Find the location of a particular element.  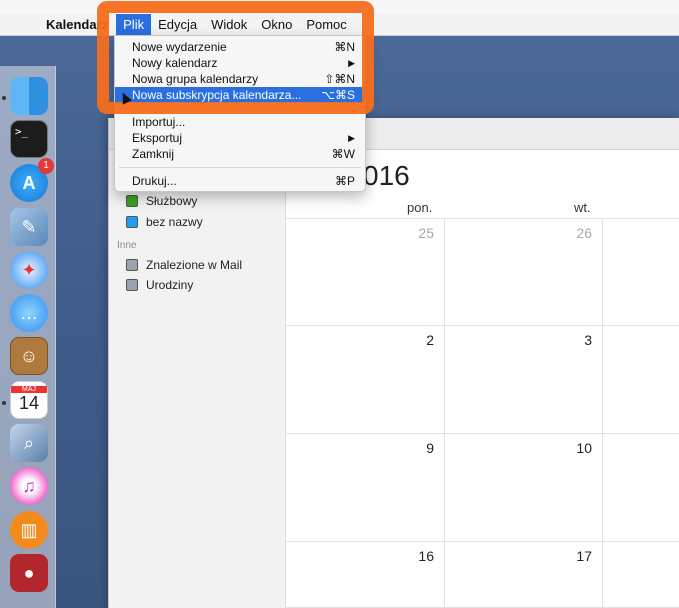

day-cell: 25 is located at coordinates (365, 272).